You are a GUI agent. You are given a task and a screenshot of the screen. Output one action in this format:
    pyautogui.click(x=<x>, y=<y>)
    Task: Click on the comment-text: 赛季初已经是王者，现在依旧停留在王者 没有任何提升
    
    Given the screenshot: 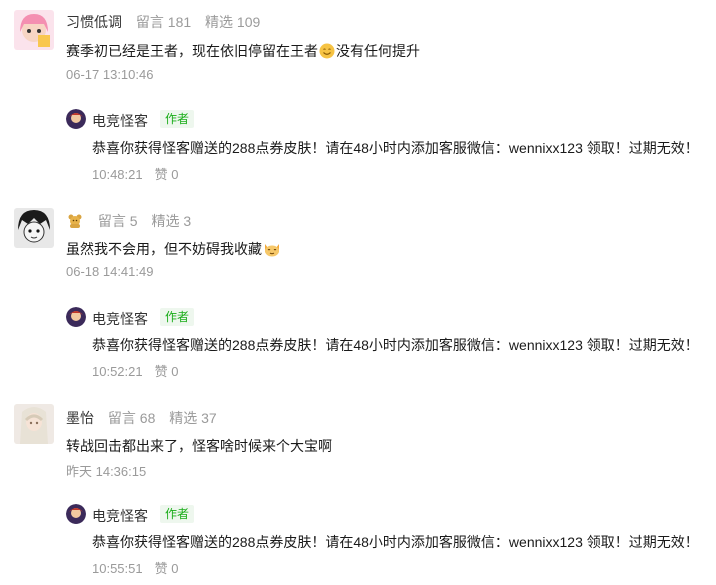 What is the action you would take?
    pyautogui.click(x=243, y=51)
    